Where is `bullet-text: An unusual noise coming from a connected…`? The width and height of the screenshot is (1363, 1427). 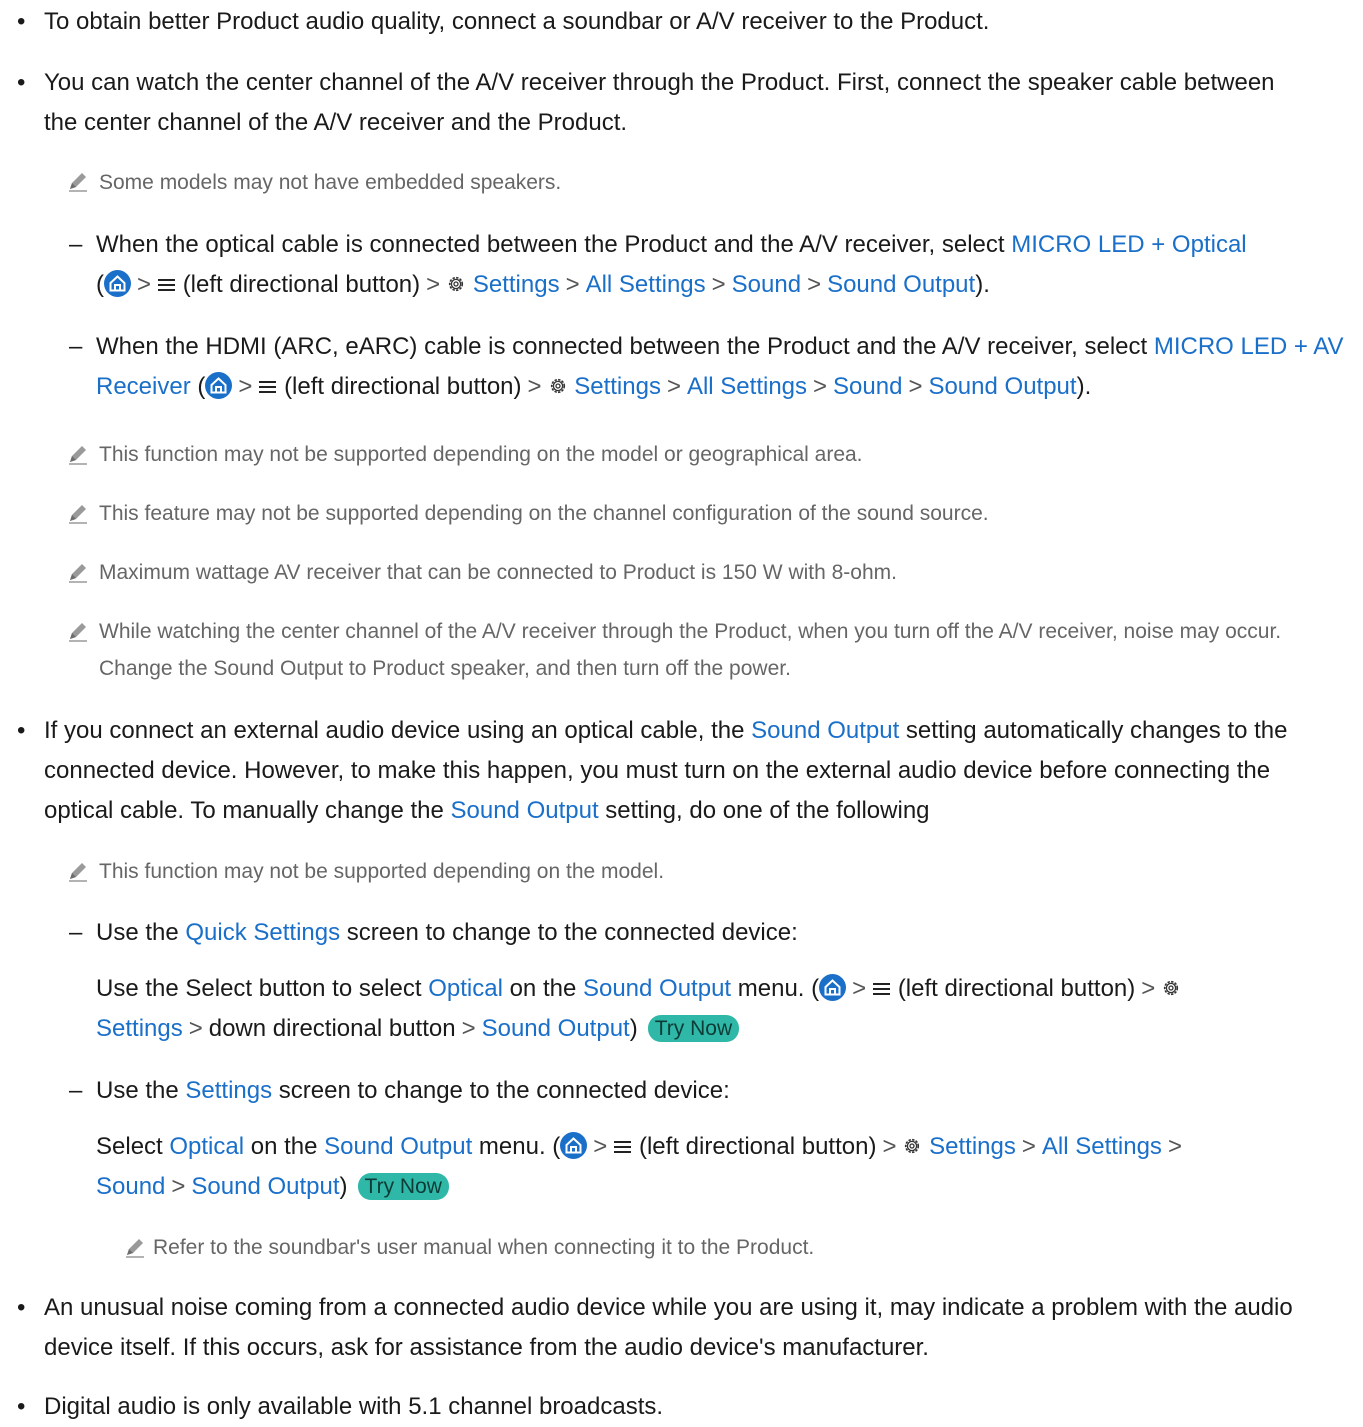
bullet-text: An unusual noise coming from a connected… is located at coordinates (668, 1327).